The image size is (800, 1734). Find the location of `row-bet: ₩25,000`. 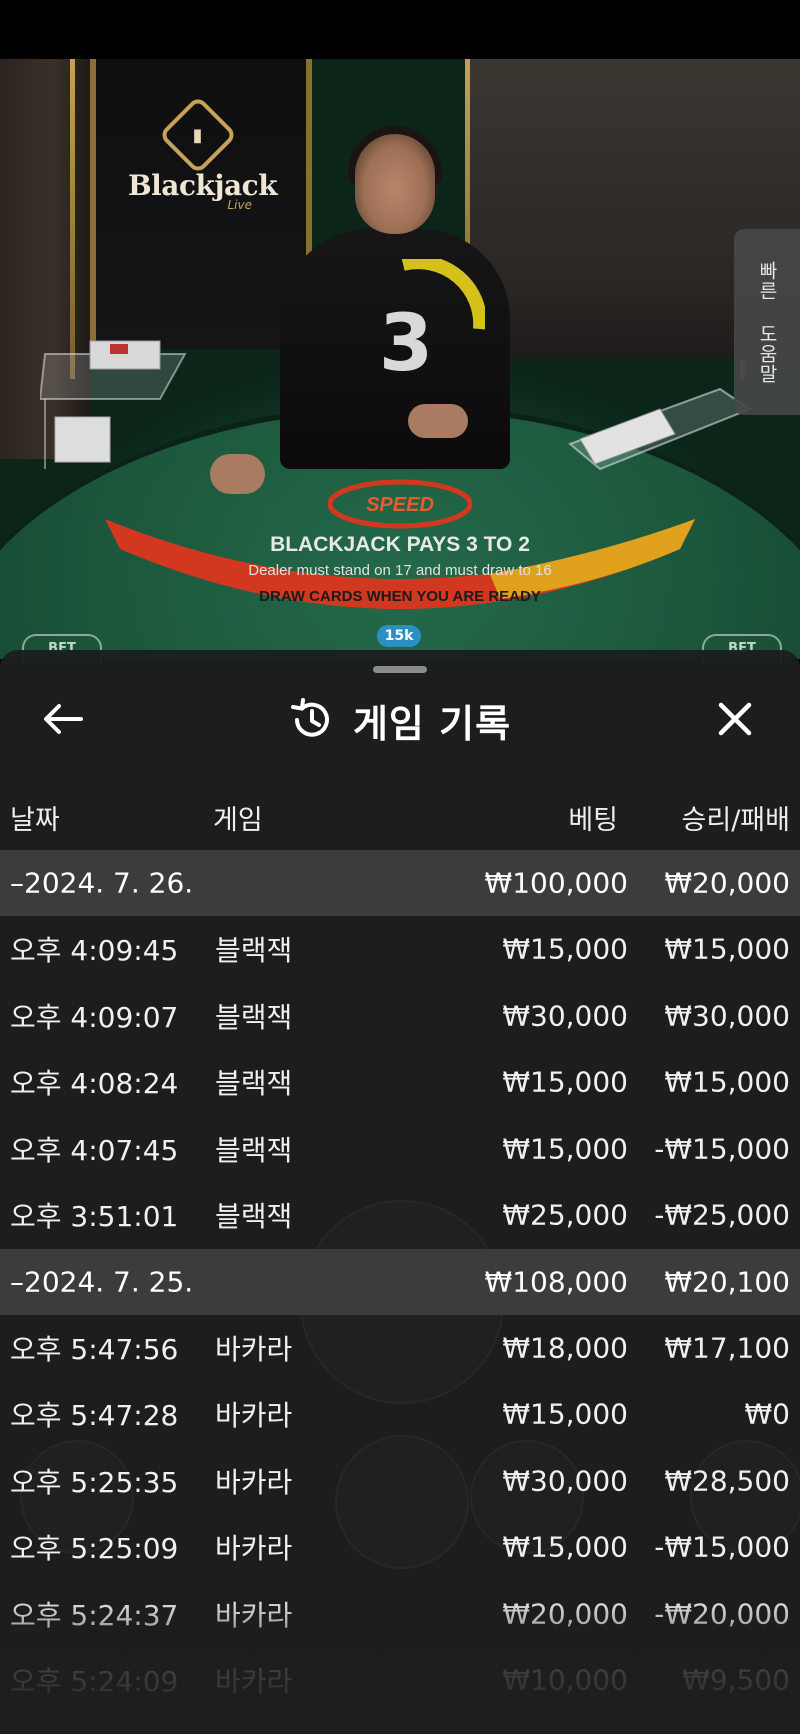

row-bet: ₩25,000 is located at coordinates (565, 1215).